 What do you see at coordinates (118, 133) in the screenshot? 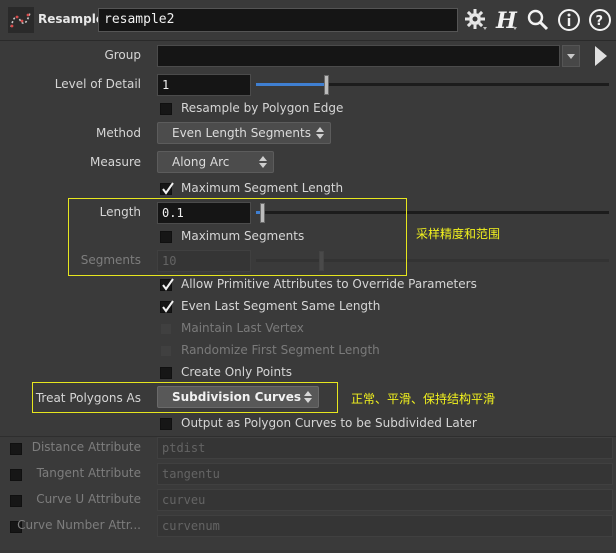
I see `method-label: Method` at bounding box center [118, 133].